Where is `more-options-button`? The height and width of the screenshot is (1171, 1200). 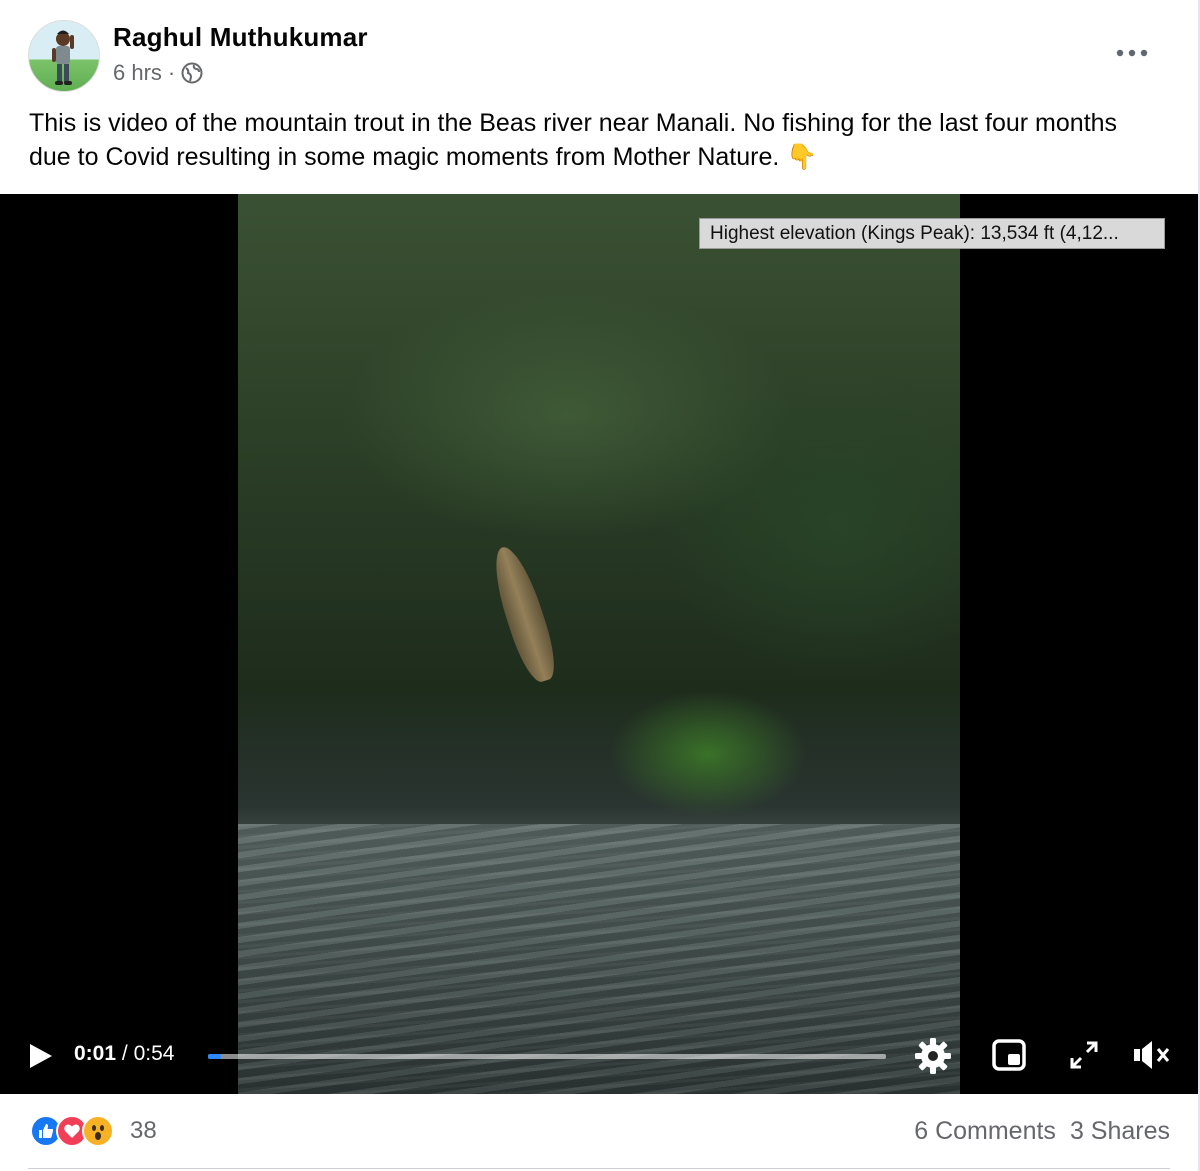 more-options-button is located at coordinates (1132, 53).